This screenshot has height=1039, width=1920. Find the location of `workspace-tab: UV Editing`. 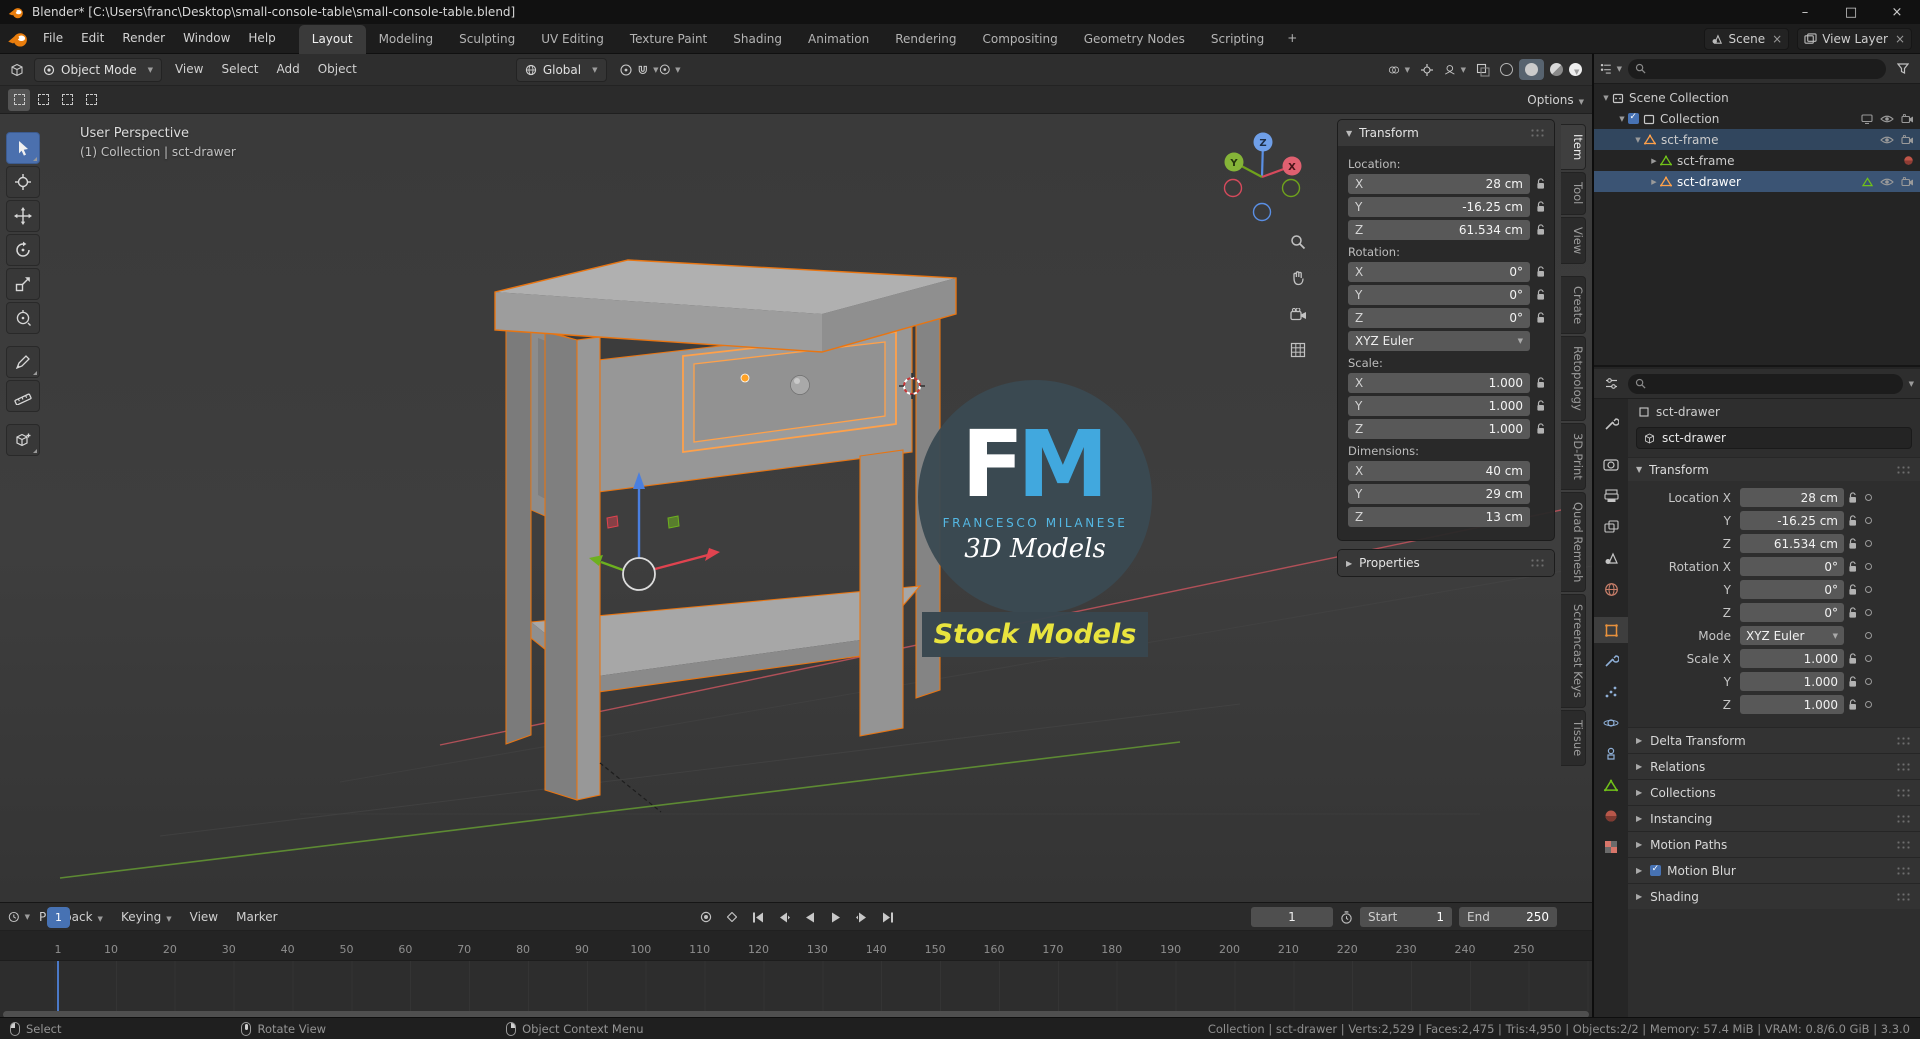

workspace-tab: UV Editing is located at coordinates (572, 39).